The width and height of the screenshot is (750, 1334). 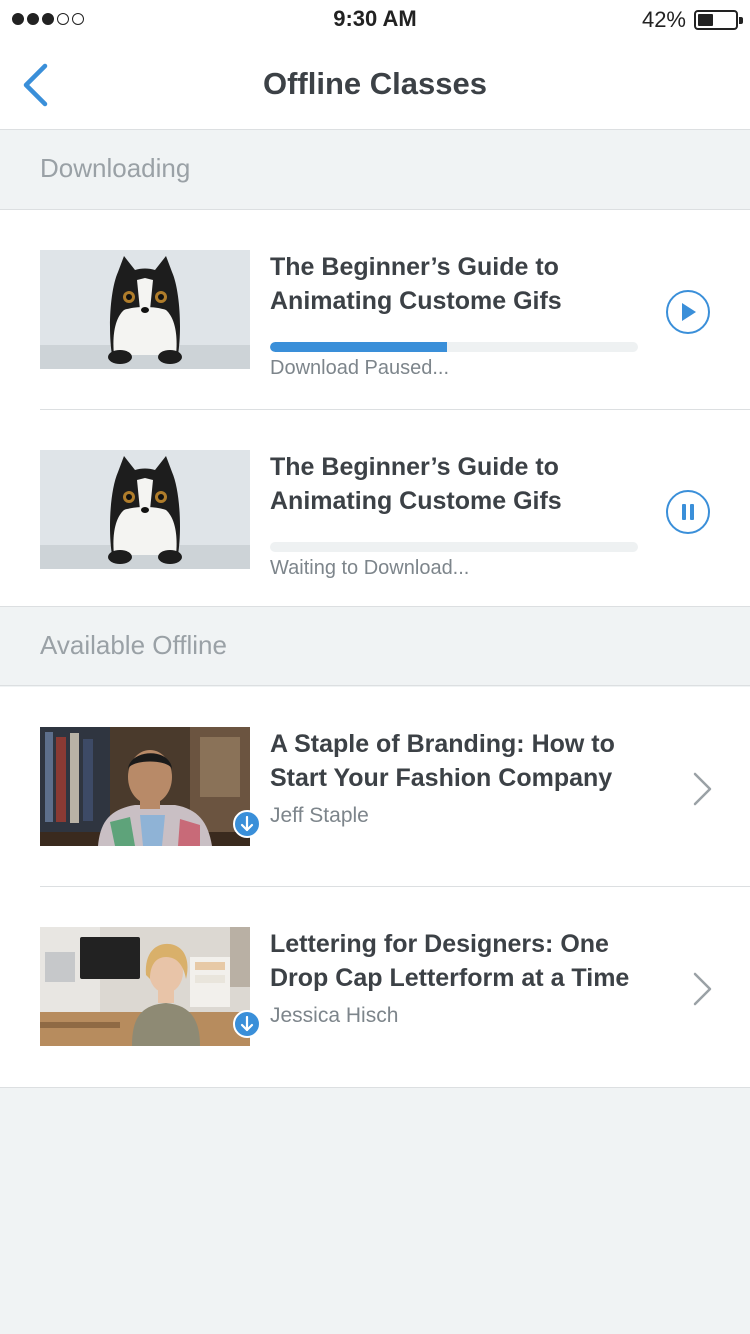 I want to click on section-title: Downloading, so click(x=115, y=168).